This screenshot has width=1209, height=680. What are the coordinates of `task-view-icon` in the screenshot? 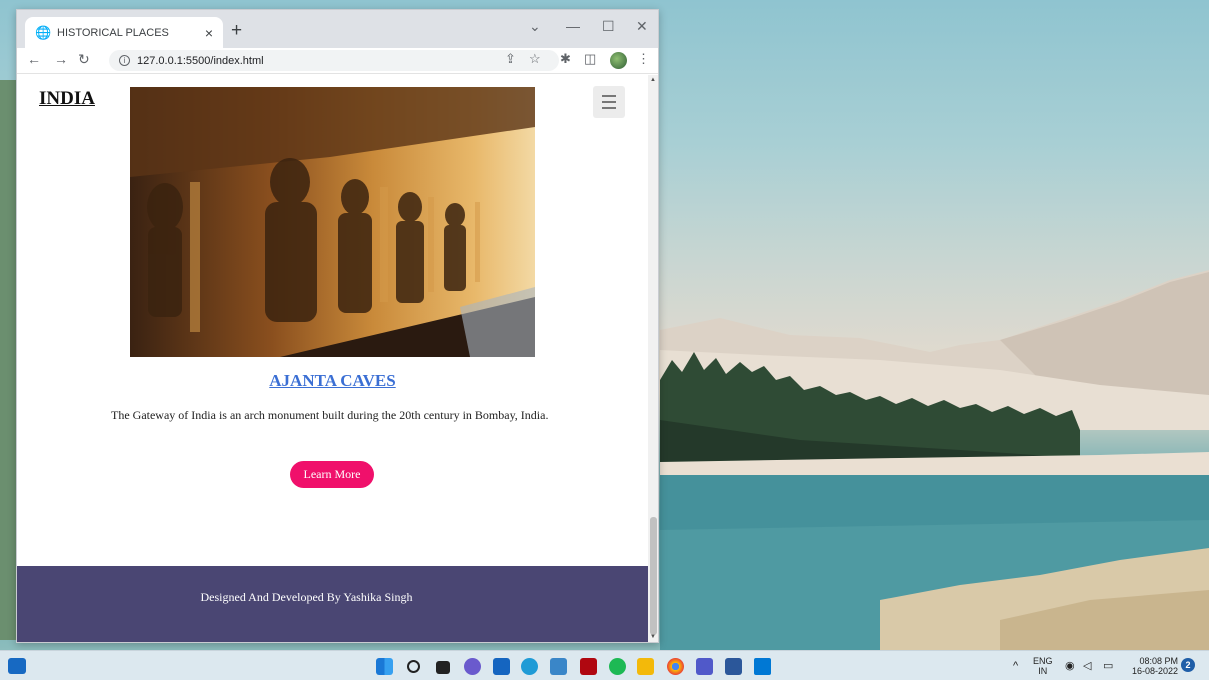 It's located at (443, 667).